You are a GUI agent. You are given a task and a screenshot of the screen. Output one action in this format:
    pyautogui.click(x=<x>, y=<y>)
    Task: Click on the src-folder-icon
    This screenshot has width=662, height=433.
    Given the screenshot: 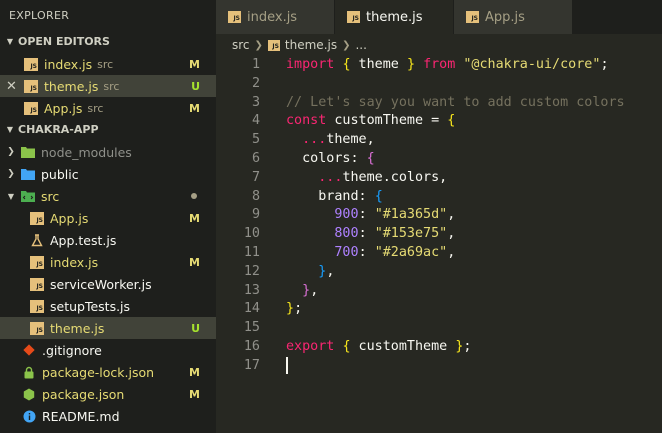 What is the action you would take?
    pyautogui.click(x=28, y=196)
    